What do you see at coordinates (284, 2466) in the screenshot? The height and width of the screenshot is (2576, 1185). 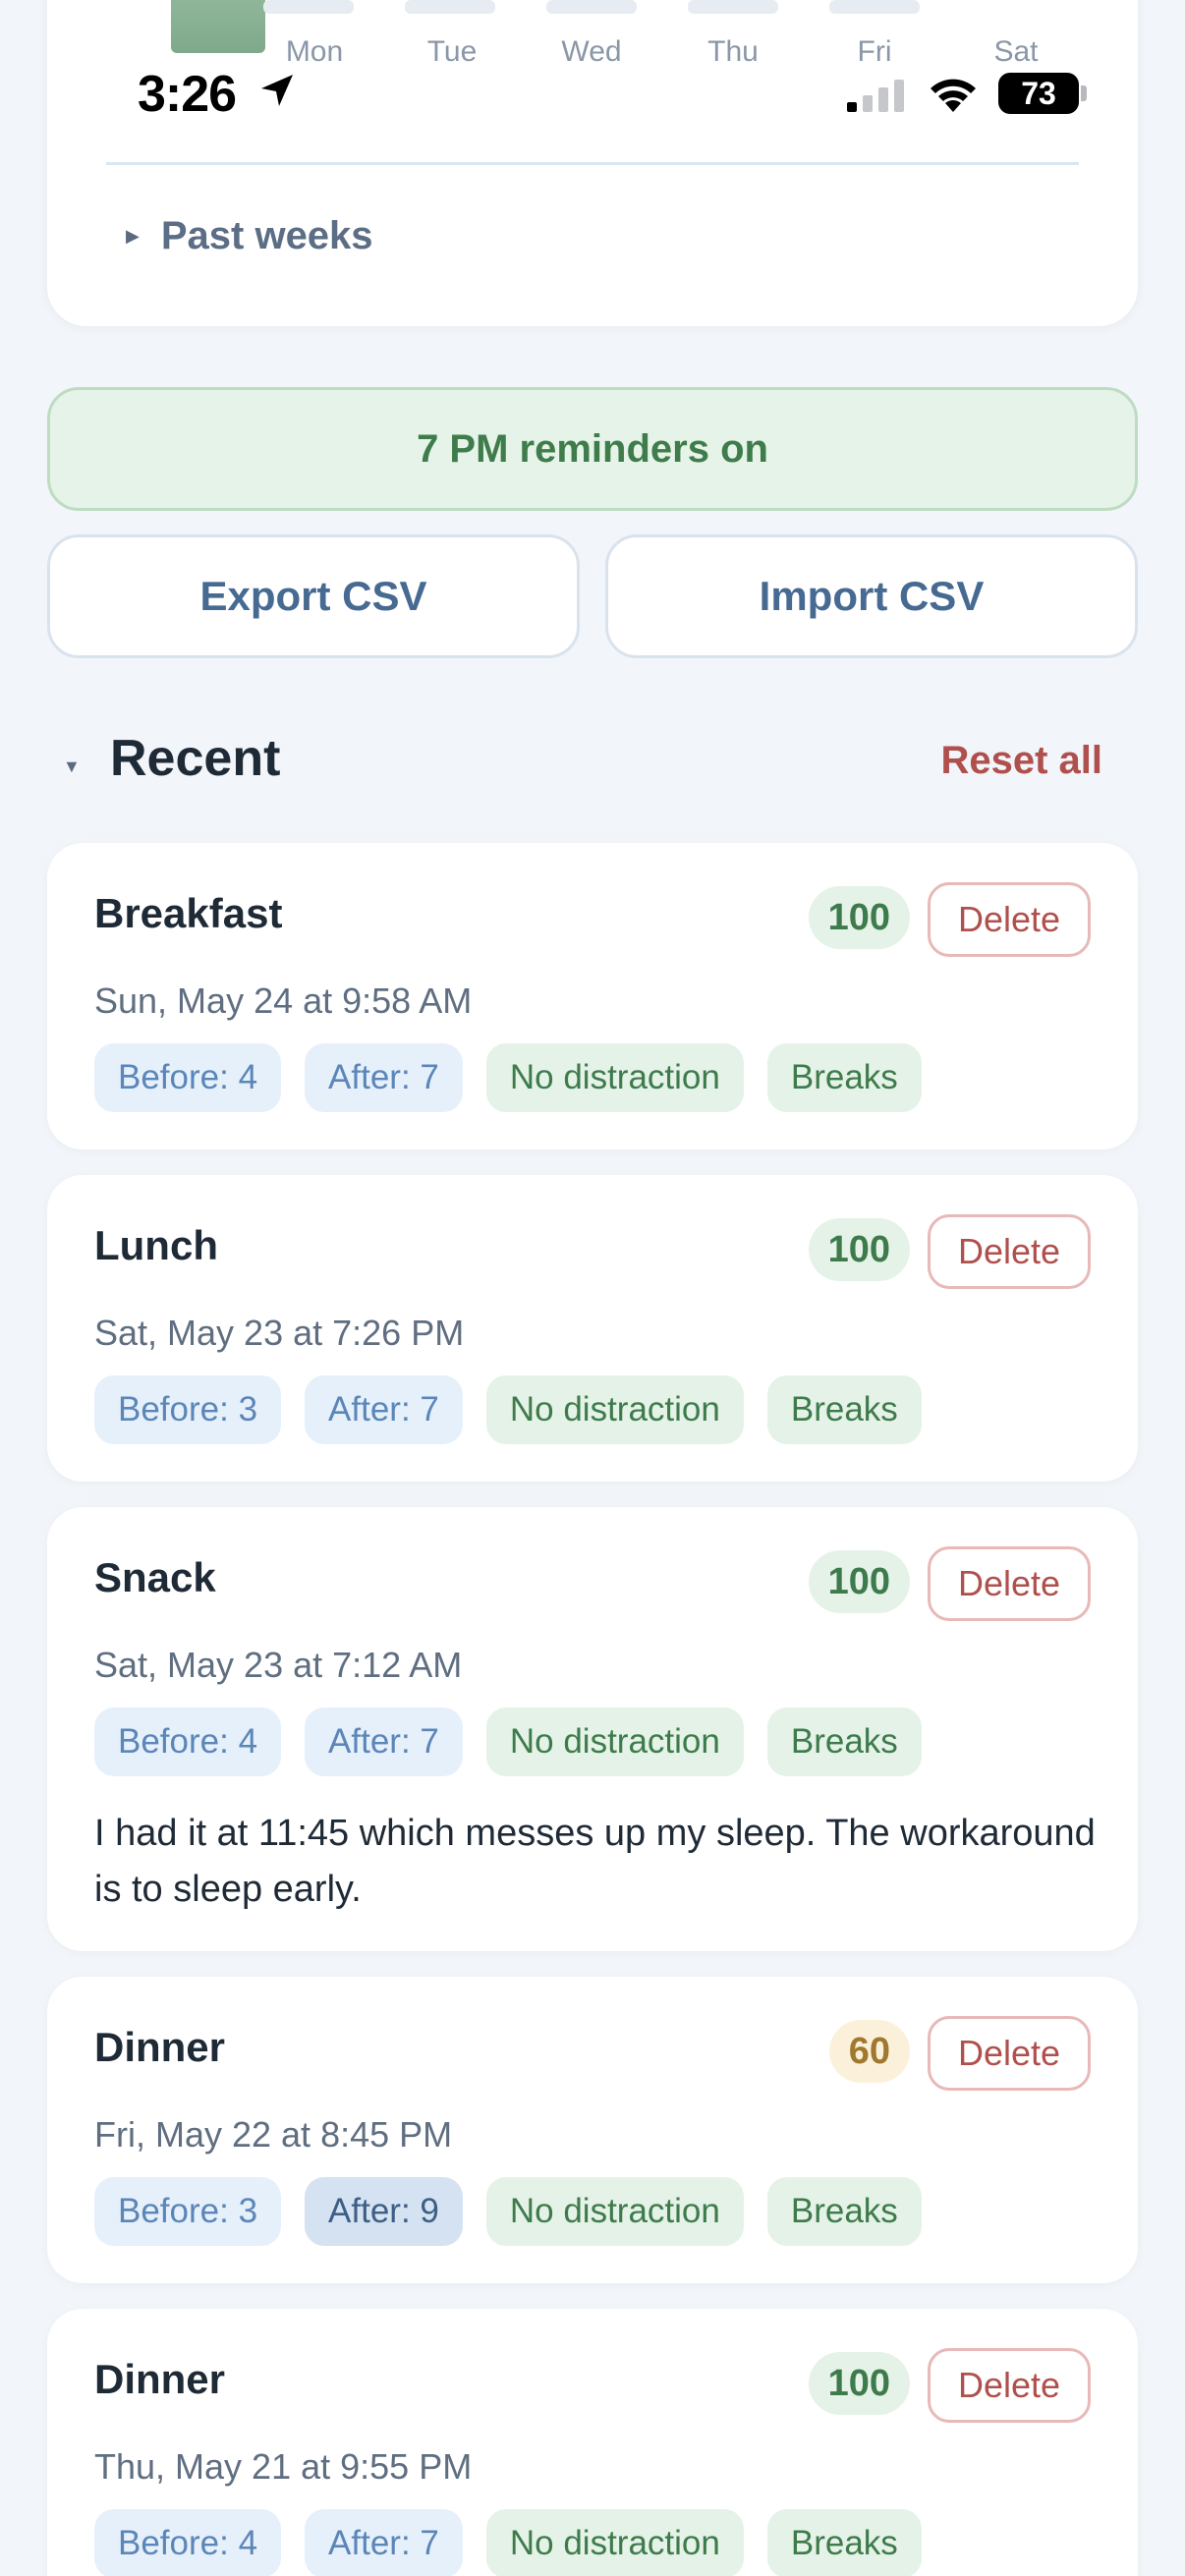 I see `meal-date: Thu, May 21 at 9:55 PM` at bounding box center [284, 2466].